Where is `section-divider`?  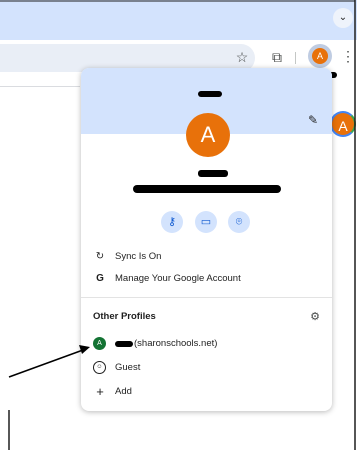
section-divider is located at coordinates (206, 297).